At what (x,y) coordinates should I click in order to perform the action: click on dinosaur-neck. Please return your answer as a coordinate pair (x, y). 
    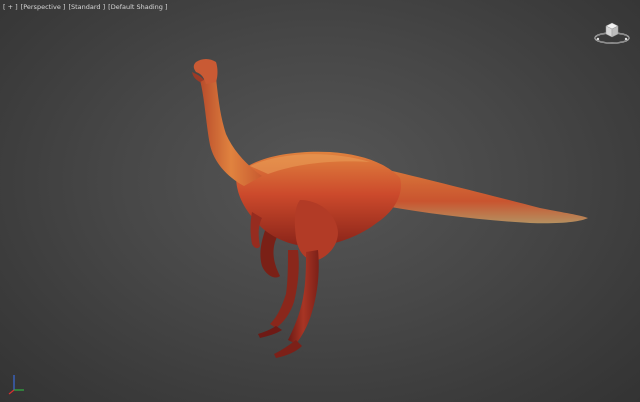
    Looking at the image, I should click on (231, 132).